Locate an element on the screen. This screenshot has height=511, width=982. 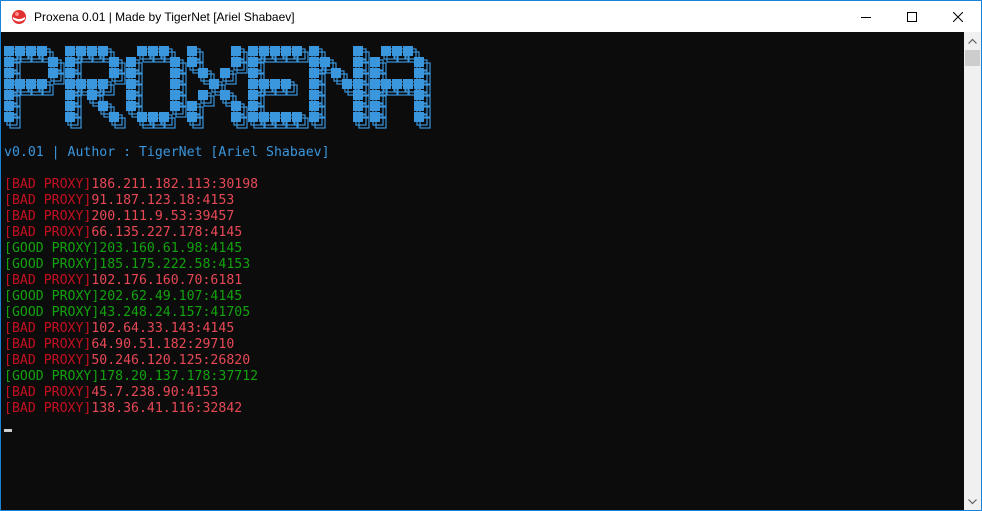
proxy-address: 64.90.51.182:29710 is located at coordinates (163, 344).